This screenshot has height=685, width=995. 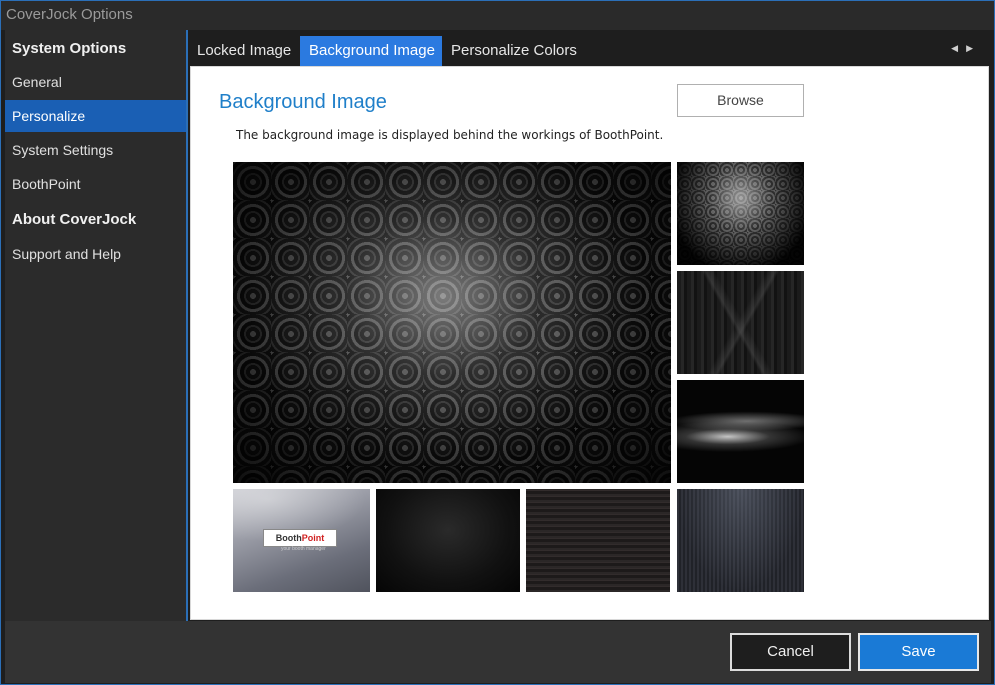 I want to click on browse-button: Browse, so click(x=740, y=100).